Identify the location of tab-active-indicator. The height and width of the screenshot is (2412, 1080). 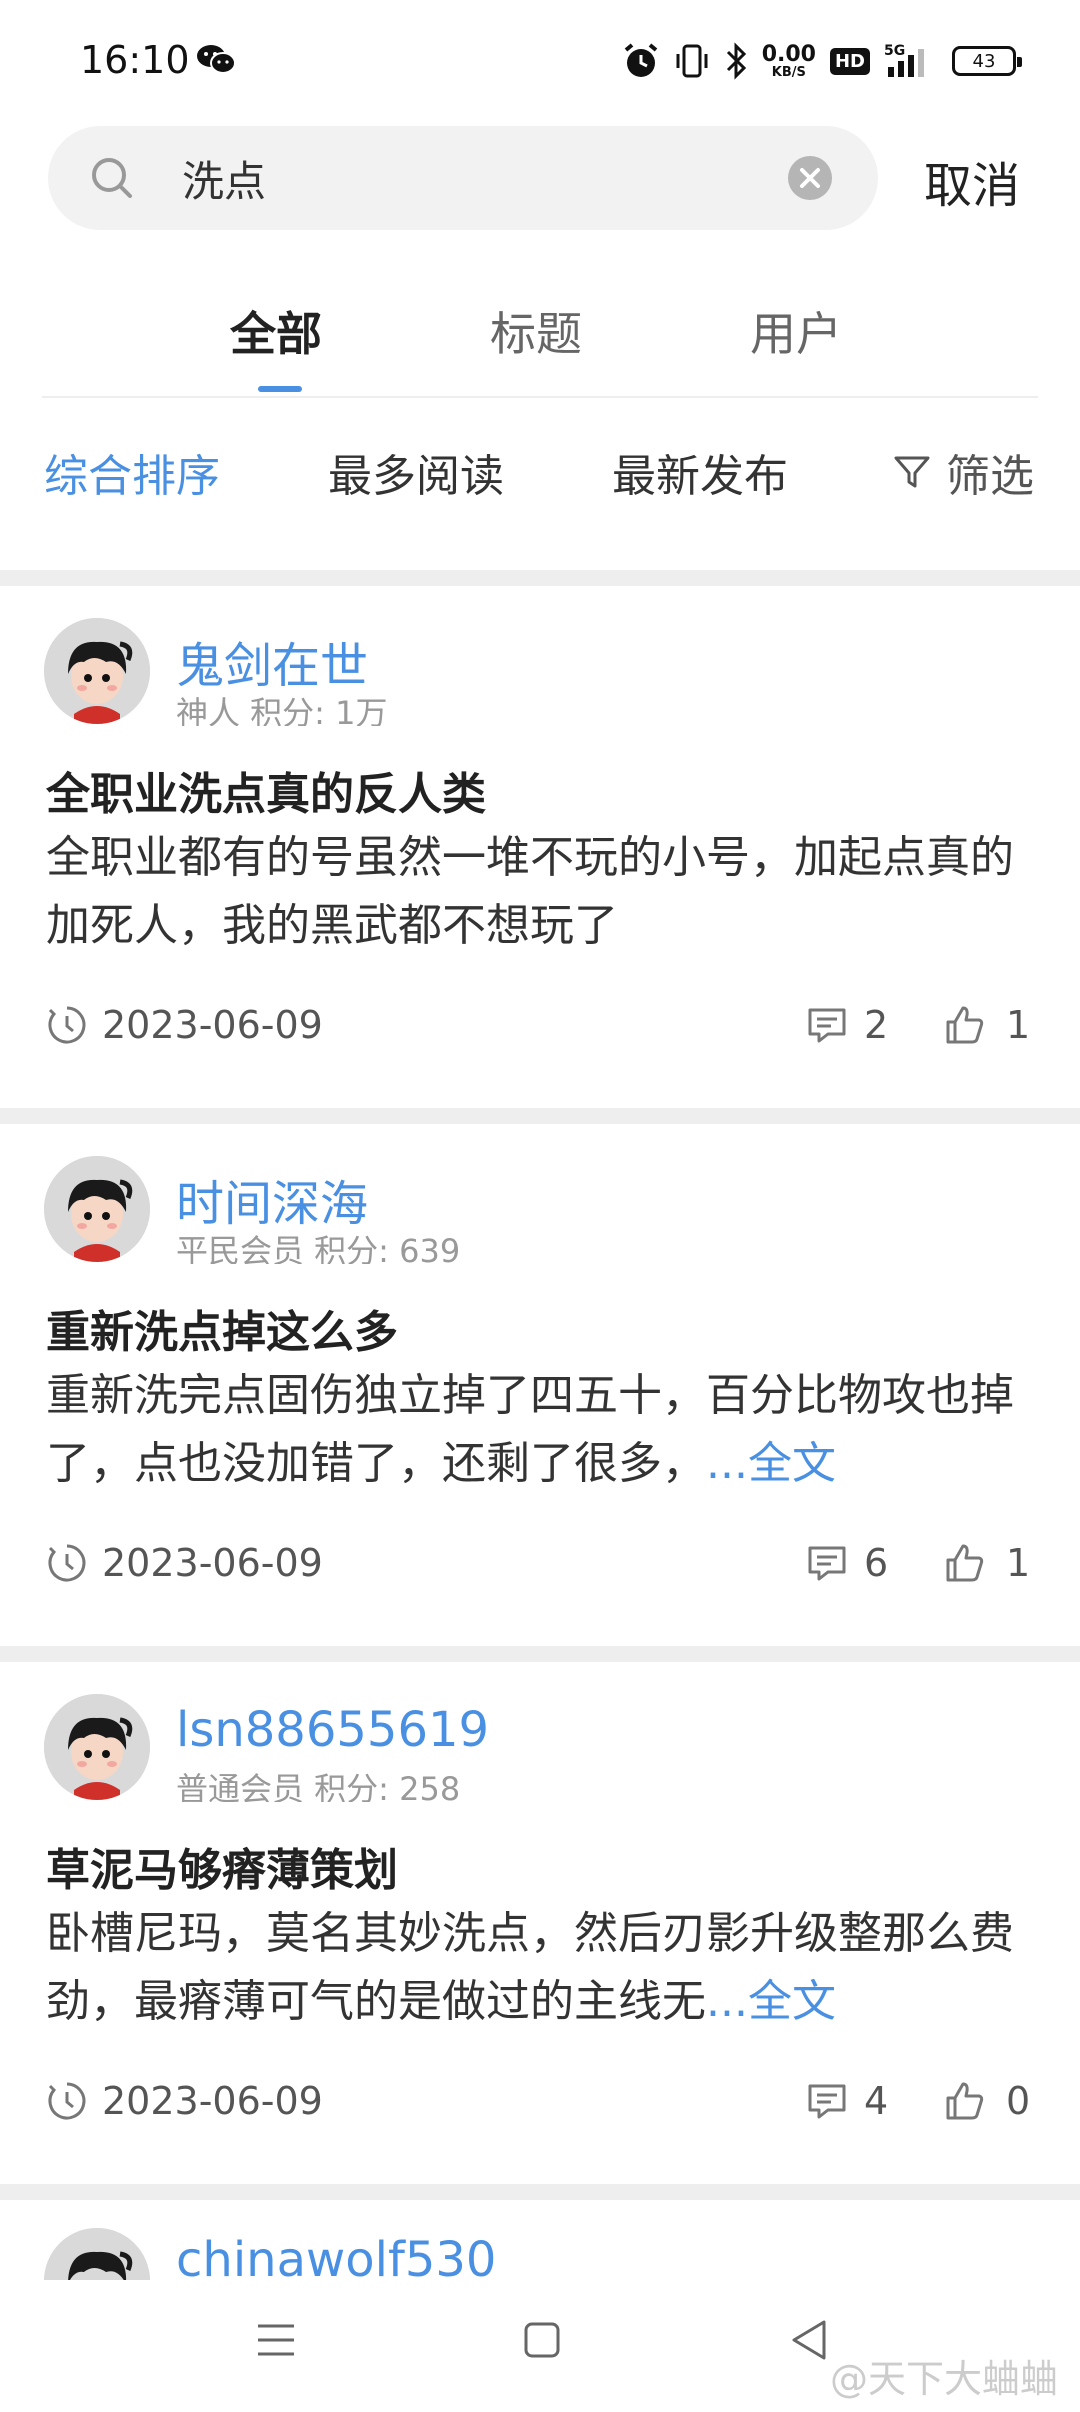
(280, 389).